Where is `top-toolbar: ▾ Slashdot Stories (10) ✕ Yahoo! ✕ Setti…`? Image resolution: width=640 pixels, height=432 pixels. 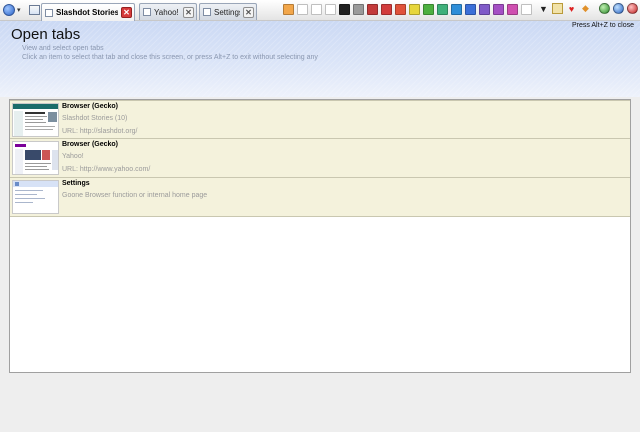 top-toolbar: ▾ Slashdot Stories (10) ✕ Yahoo! ✕ Setti… is located at coordinates (320, 10).